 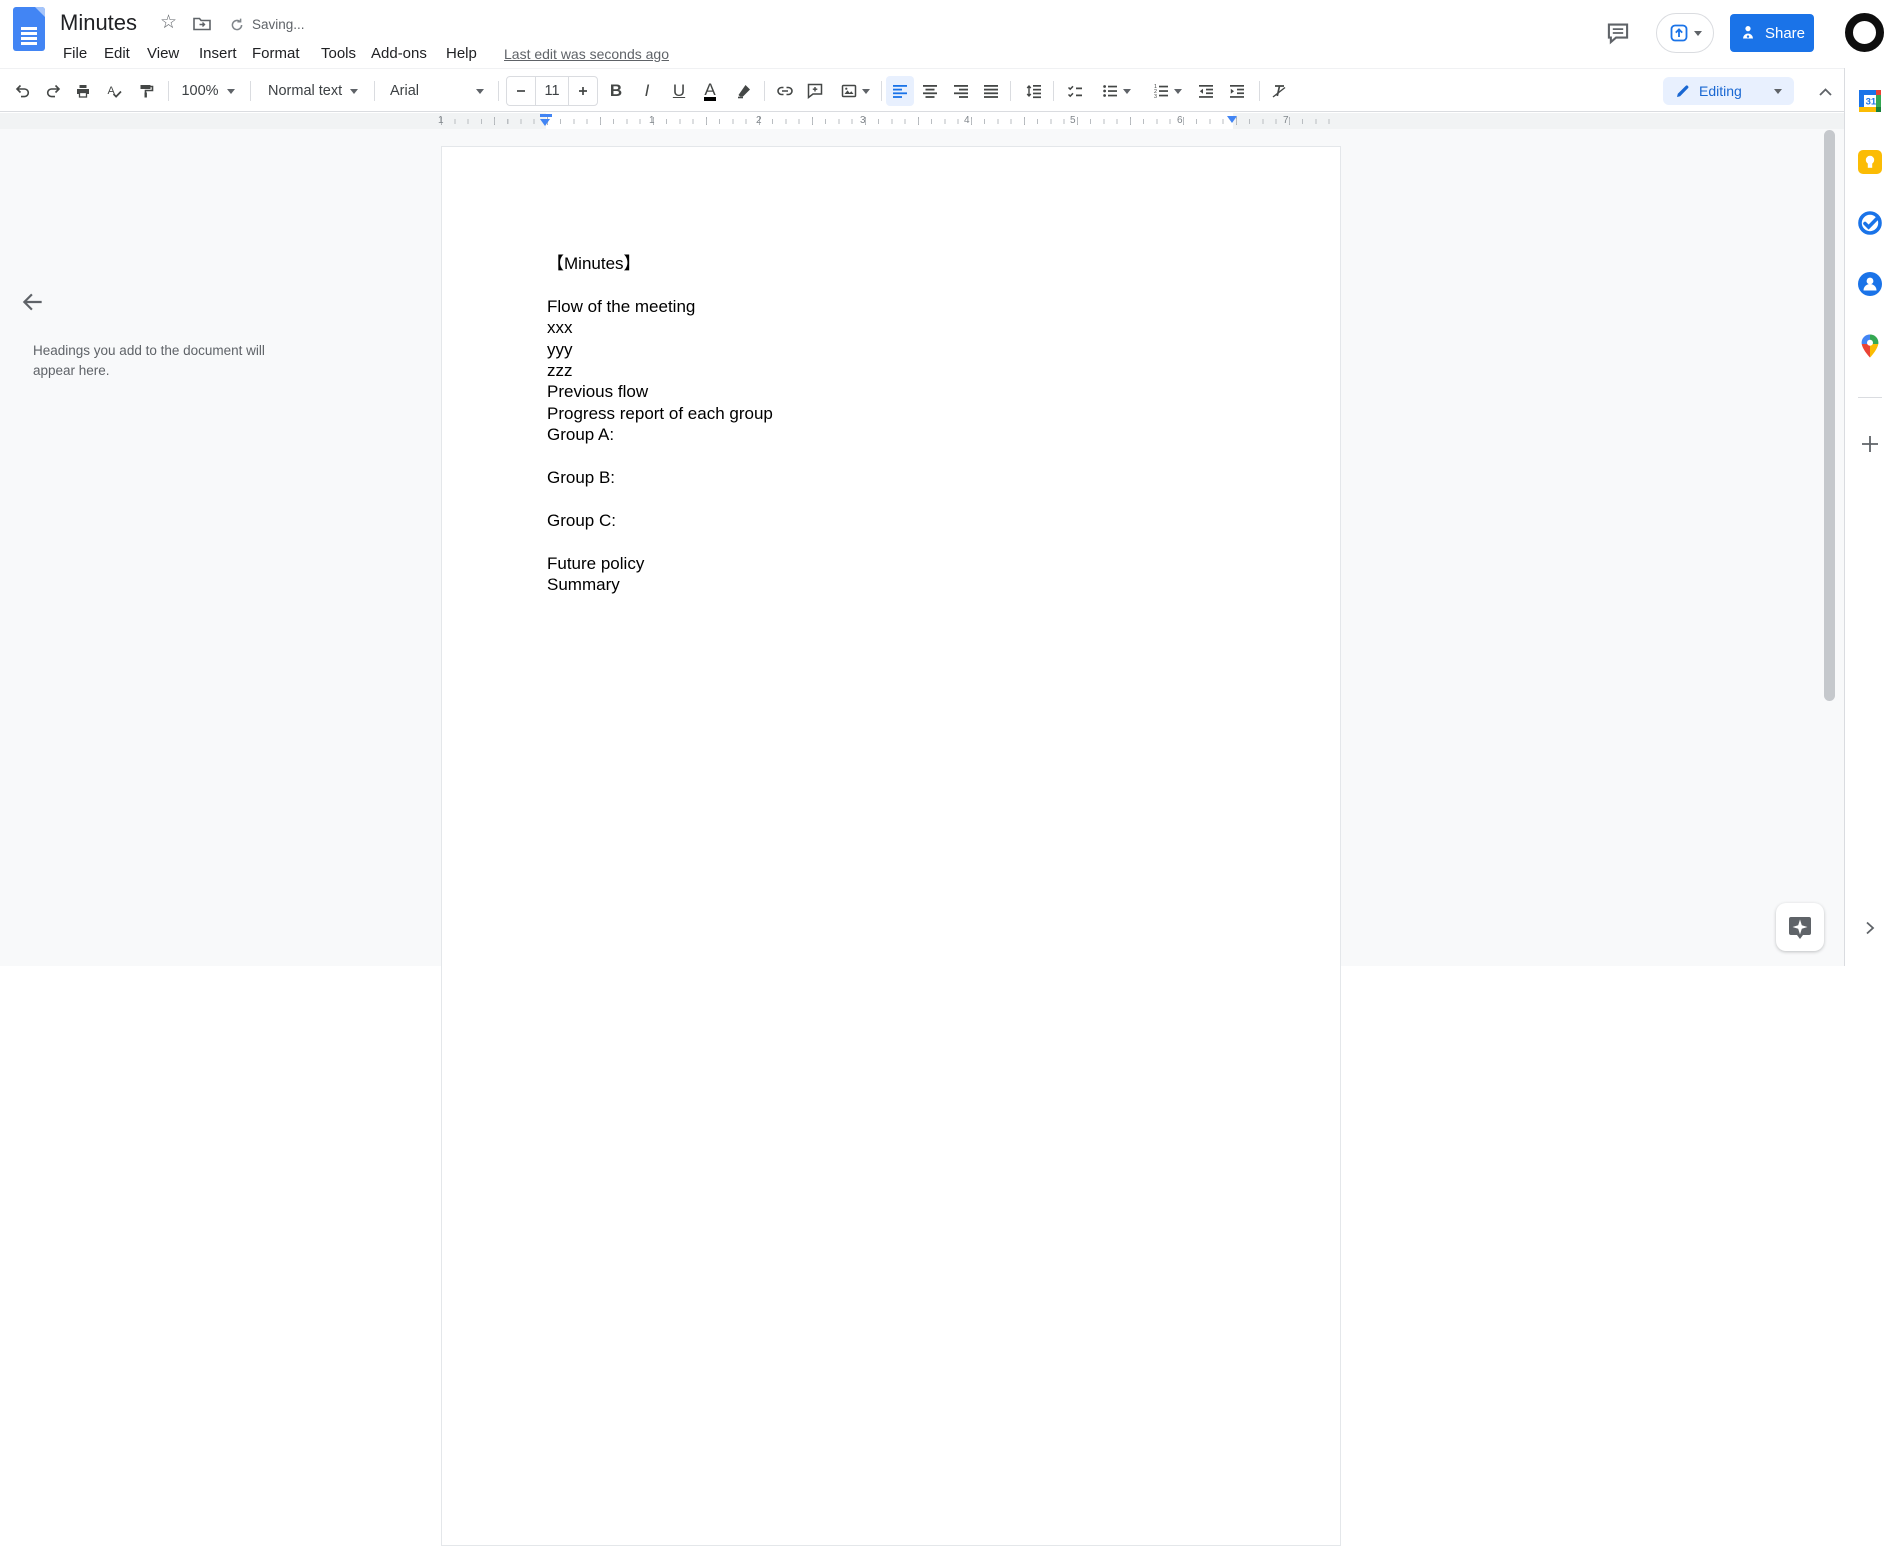 What do you see at coordinates (1829, 415) in the screenshot?
I see `vertical-scrollbar-thumb` at bounding box center [1829, 415].